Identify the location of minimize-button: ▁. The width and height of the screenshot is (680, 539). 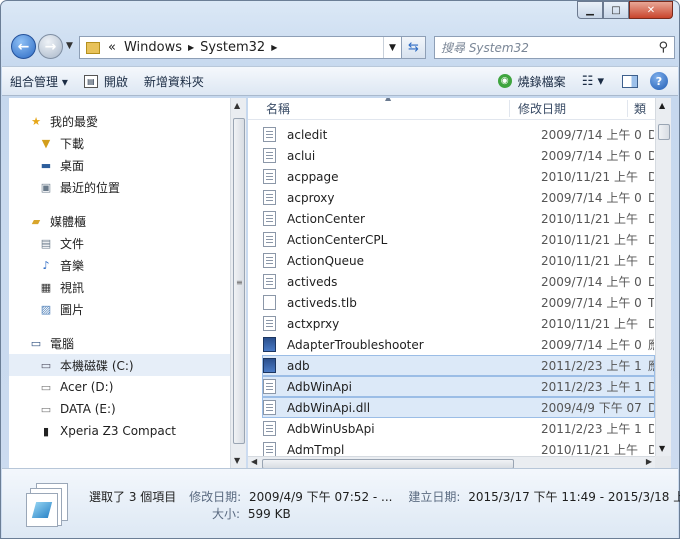
(590, 10).